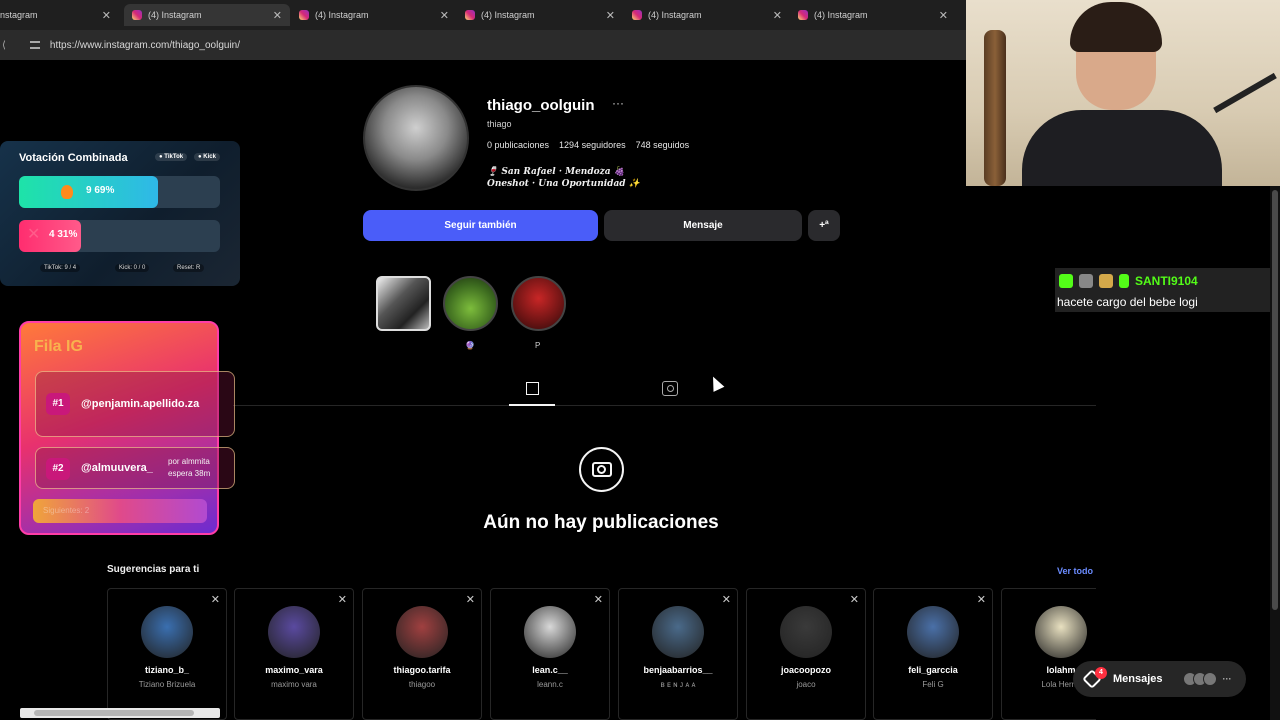 Image resolution: width=1280 pixels, height=720 pixels. What do you see at coordinates (933, 670) in the screenshot?
I see `suggestion-username: feli_garccia` at bounding box center [933, 670].